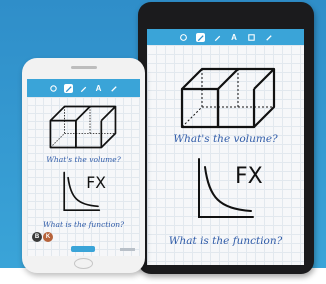 Image resolution: width=326 pixels, height=284 pixels. I want to click on avatar-initial: B, so click(37, 237).